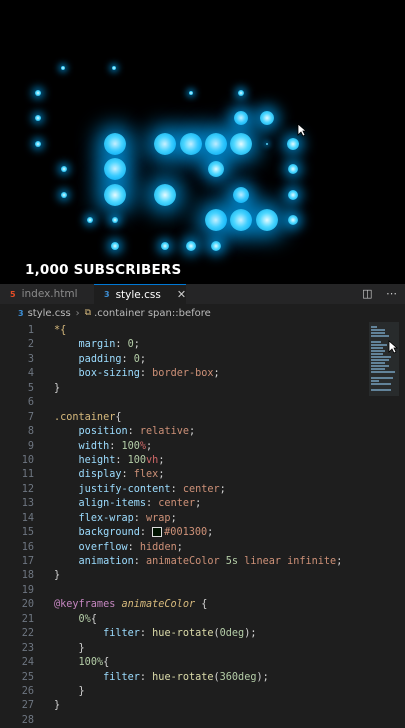 The image size is (405, 728). Describe the element at coordinates (180, 620) in the screenshot. I see `code-line: 21 0%{` at that location.